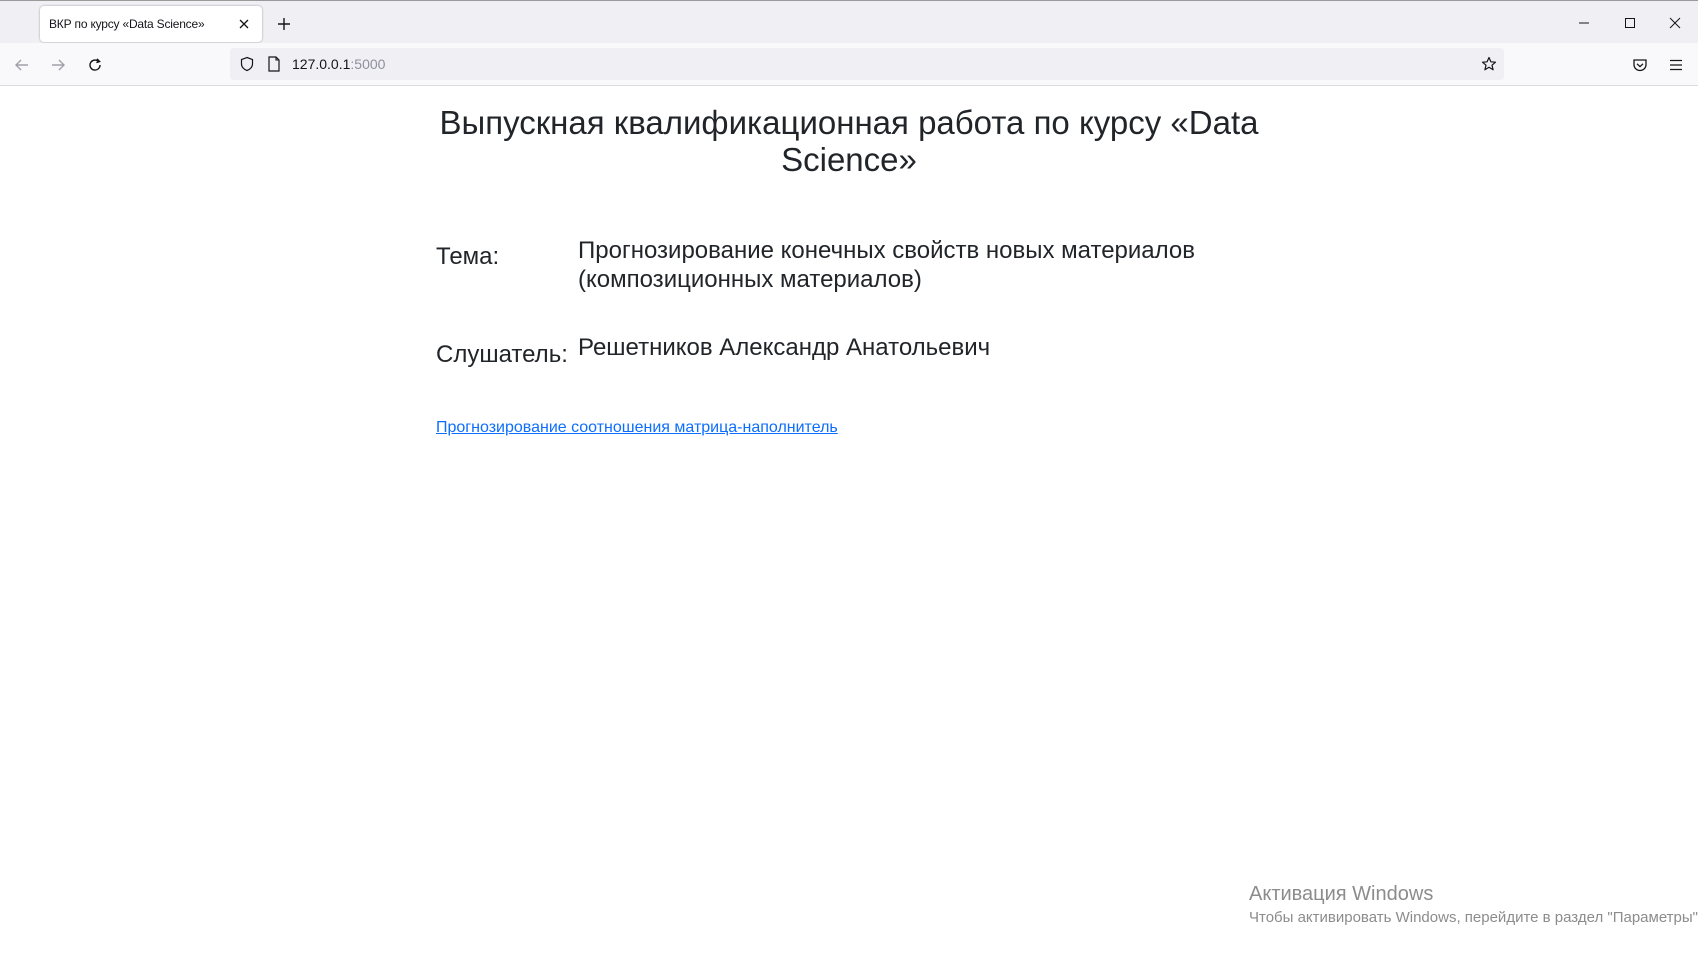  I want to click on reload-button, so click(95, 65).